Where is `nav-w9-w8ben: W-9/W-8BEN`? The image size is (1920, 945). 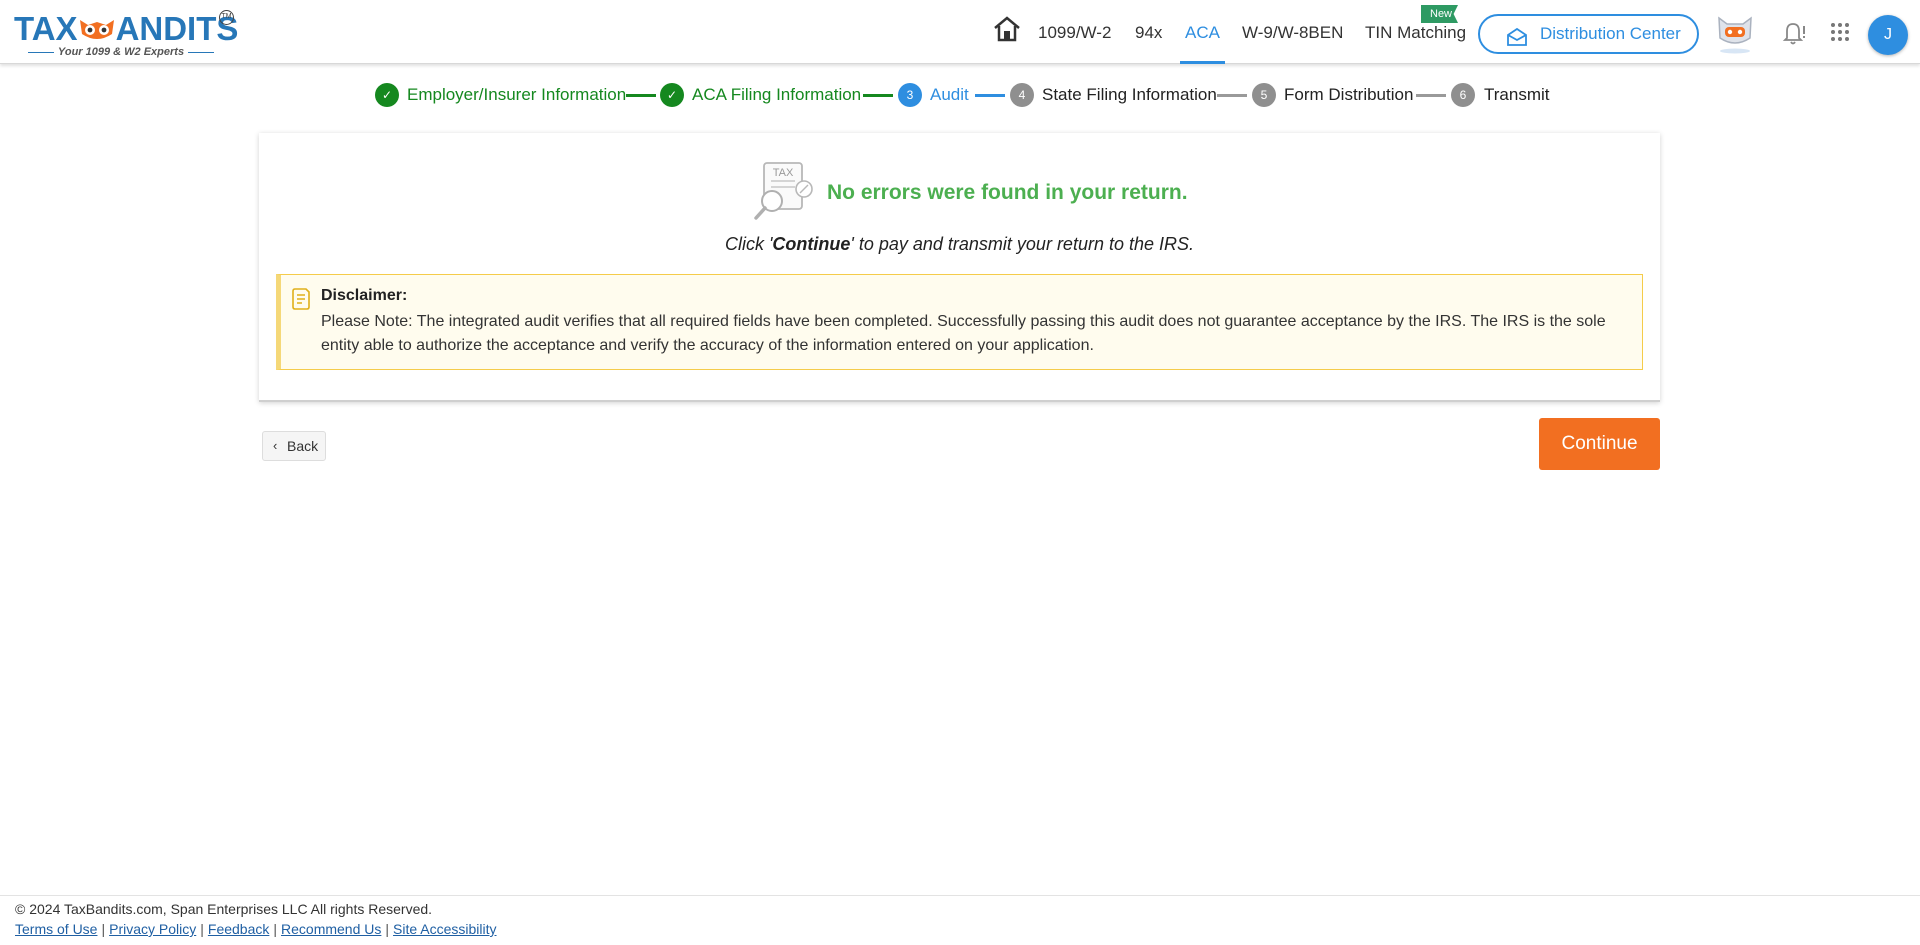
nav-w9-w8ben: W-9/W-8BEN is located at coordinates (1292, 32).